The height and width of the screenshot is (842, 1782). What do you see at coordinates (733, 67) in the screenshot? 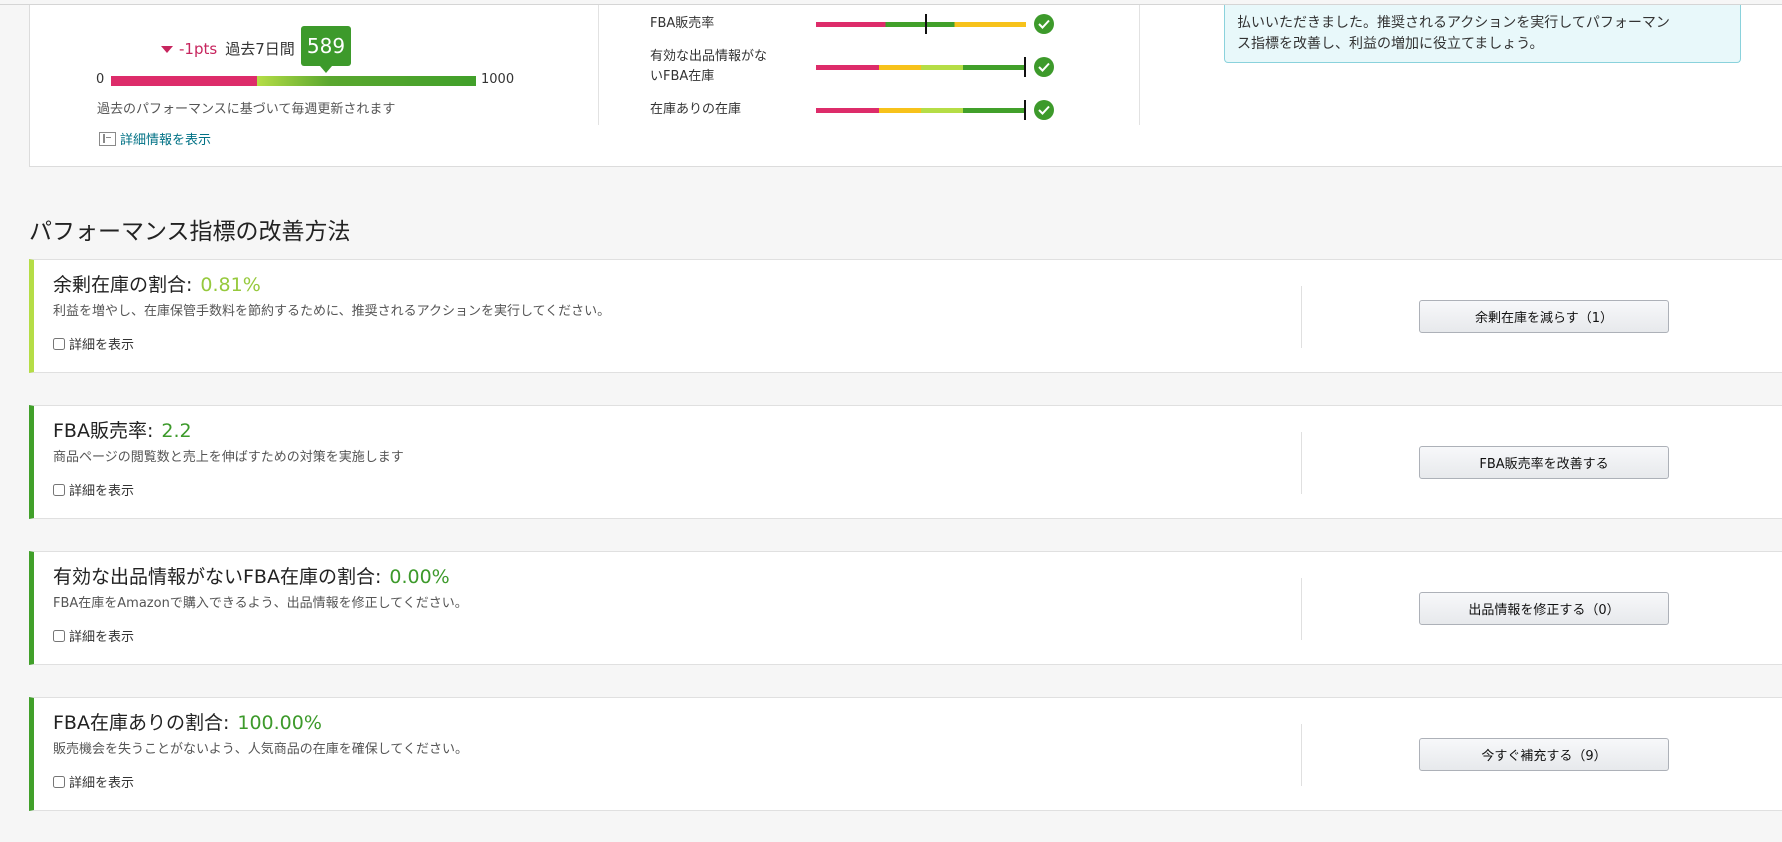
I see `metric-label: 有効な出品情報がな いFBA在庫` at bounding box center [733, 67].